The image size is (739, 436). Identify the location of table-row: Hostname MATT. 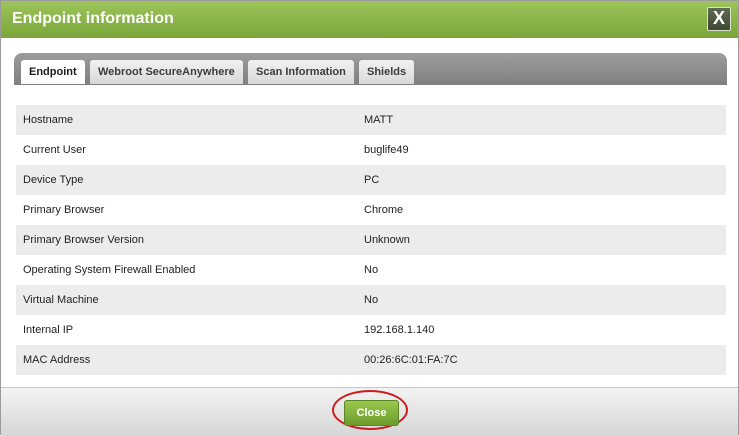
(371, 120).